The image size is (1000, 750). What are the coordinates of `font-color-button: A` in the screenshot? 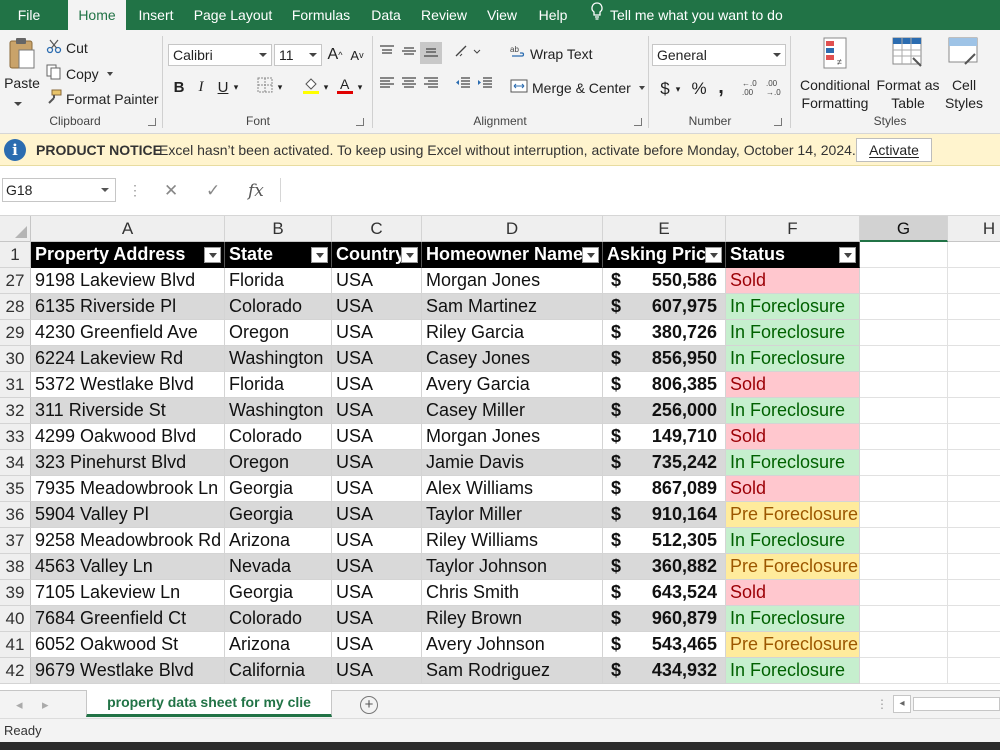 It's located at (345, 87).